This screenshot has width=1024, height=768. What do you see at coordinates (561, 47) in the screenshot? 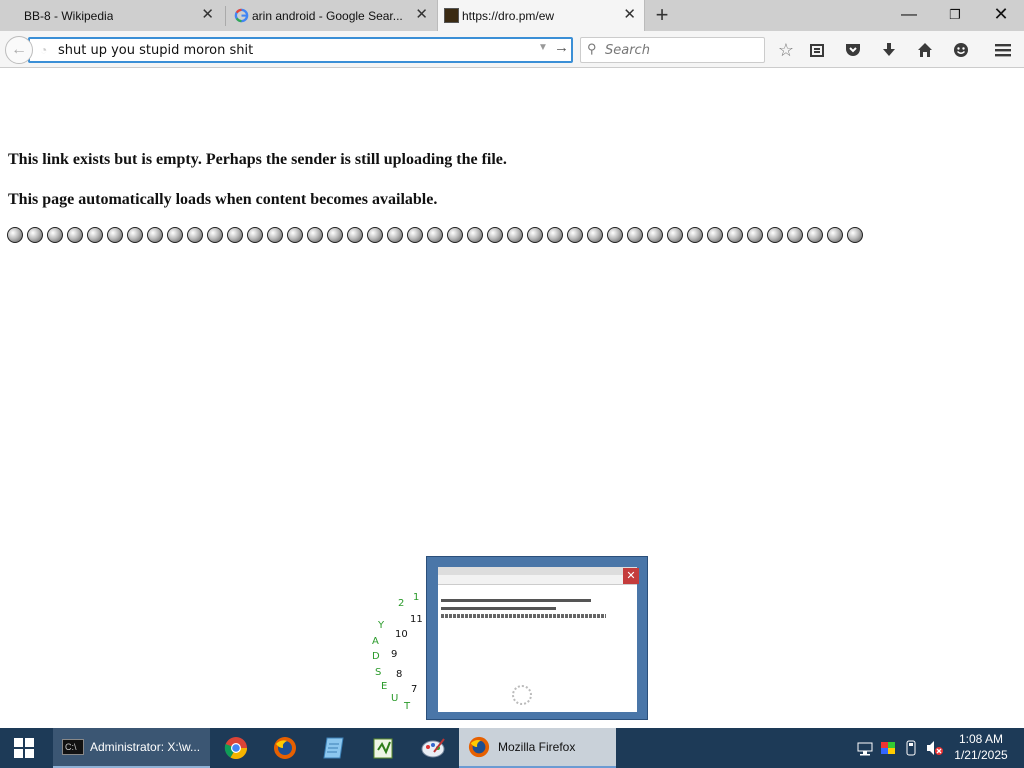
I see `go-arrow-icon: →` at bounding box center [561, 47].